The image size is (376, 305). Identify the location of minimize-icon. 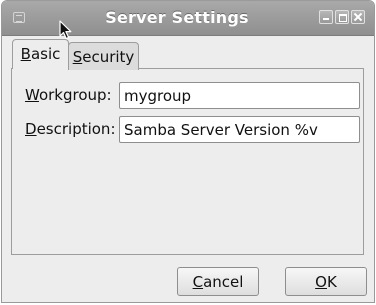
(326, 17).